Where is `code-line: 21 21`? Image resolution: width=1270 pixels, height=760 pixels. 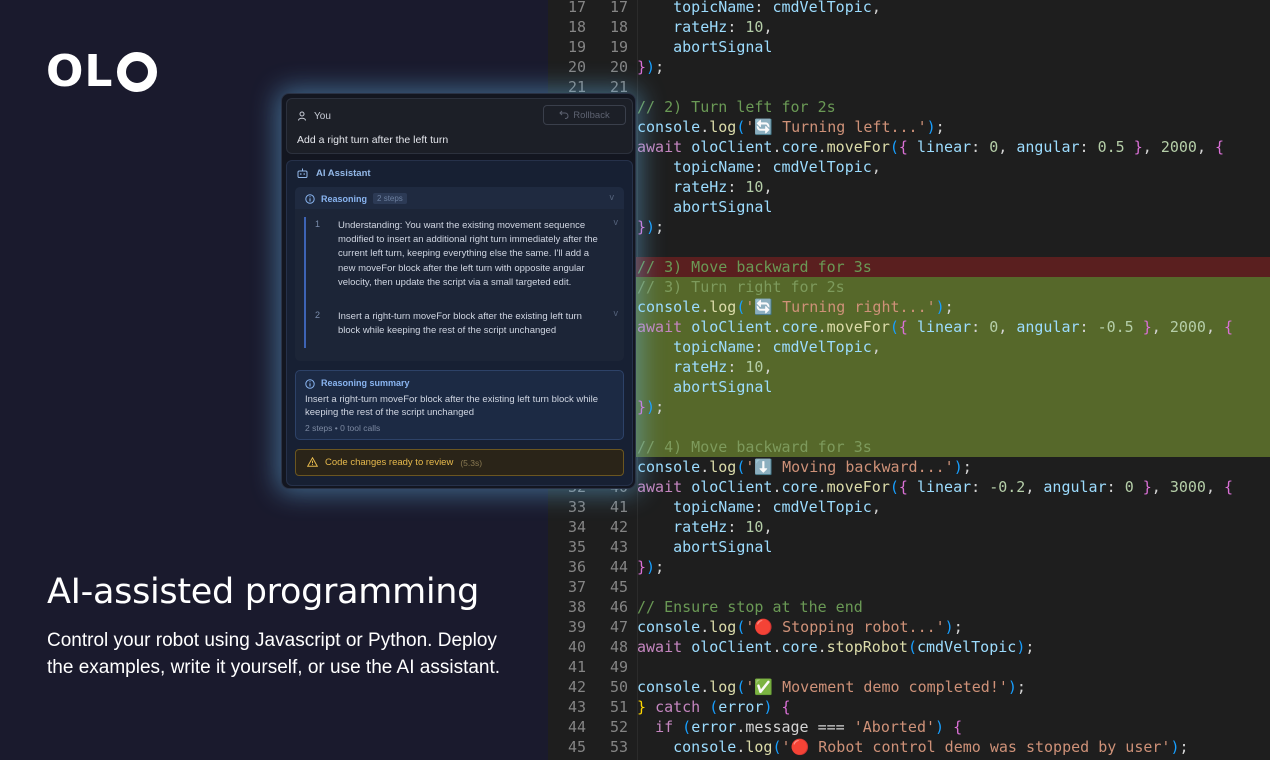
code-line: 21 21 is located at coordinates (909, 87).